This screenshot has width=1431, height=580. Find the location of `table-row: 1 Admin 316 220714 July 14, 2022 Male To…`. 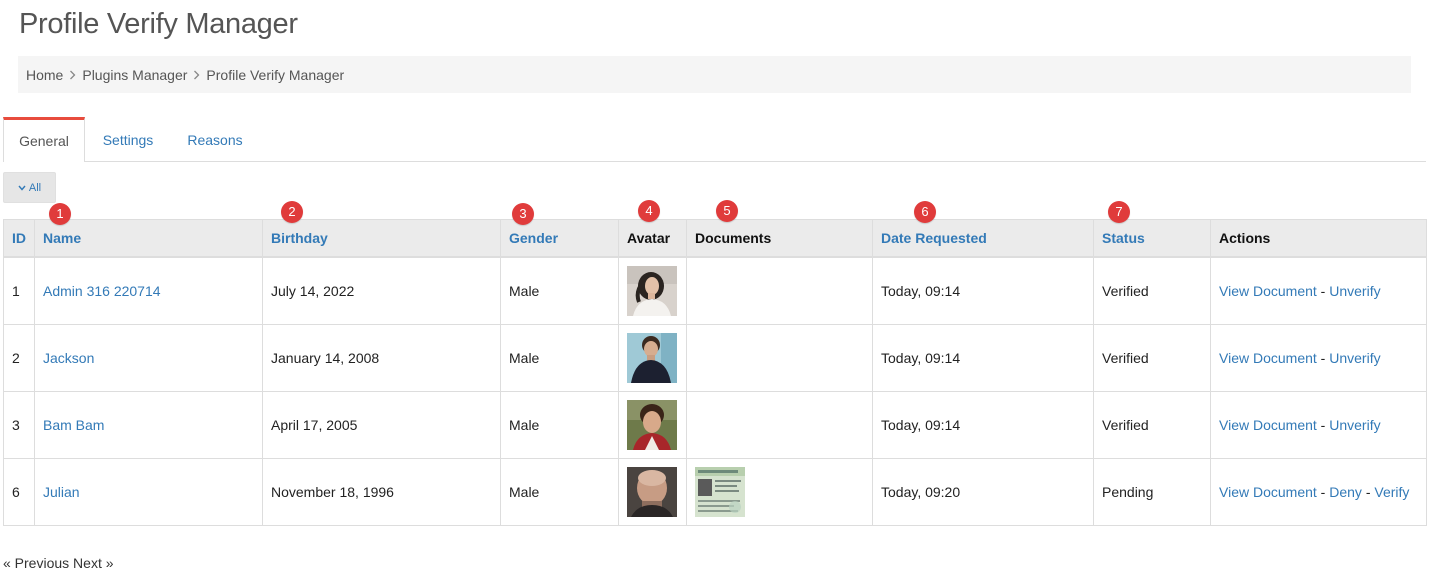

table-row: 1 Admin 316 220714 July 14, 2022 Male To… is located at coordinates (715, 290).